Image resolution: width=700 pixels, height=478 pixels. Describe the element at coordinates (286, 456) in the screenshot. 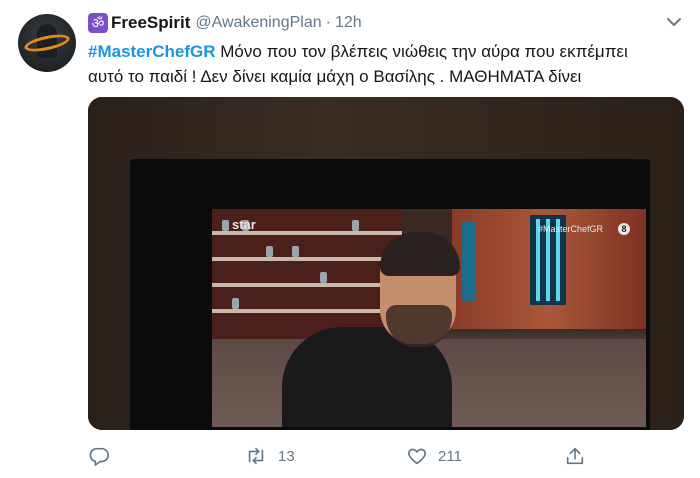

I see `retweet-count: 13` at that location.